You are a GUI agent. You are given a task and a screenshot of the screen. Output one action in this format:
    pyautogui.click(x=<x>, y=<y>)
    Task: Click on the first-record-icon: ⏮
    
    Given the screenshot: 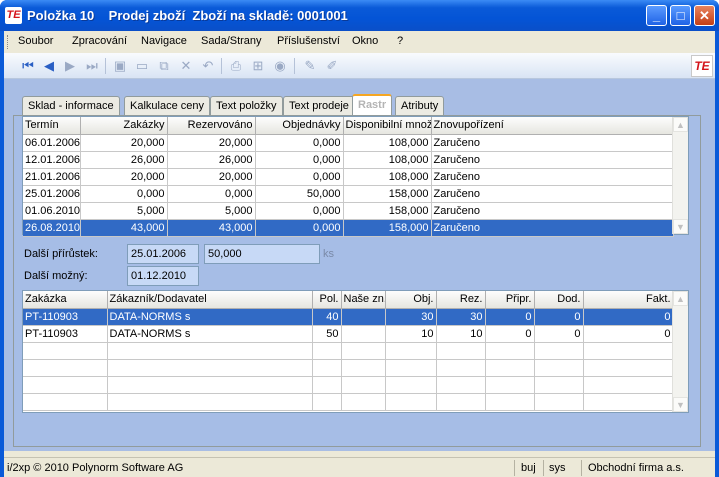 What is the action you would take?
    pyautogui.click(x=28, y=66)
    